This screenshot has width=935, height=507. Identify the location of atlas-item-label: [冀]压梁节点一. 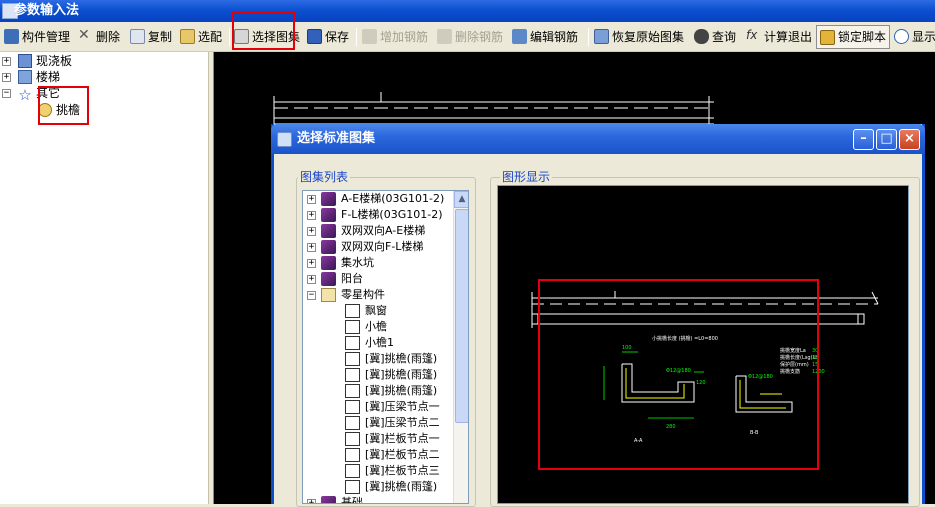
(402, 406).